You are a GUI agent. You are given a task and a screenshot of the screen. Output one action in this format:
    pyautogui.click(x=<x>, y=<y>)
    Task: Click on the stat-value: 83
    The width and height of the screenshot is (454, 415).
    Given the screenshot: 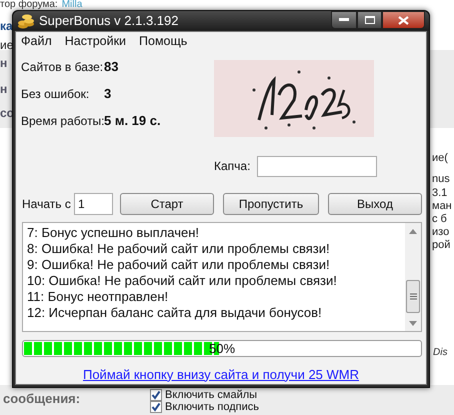 What is the action you would take?
    pyautogui.click(x=111, y=67)
    